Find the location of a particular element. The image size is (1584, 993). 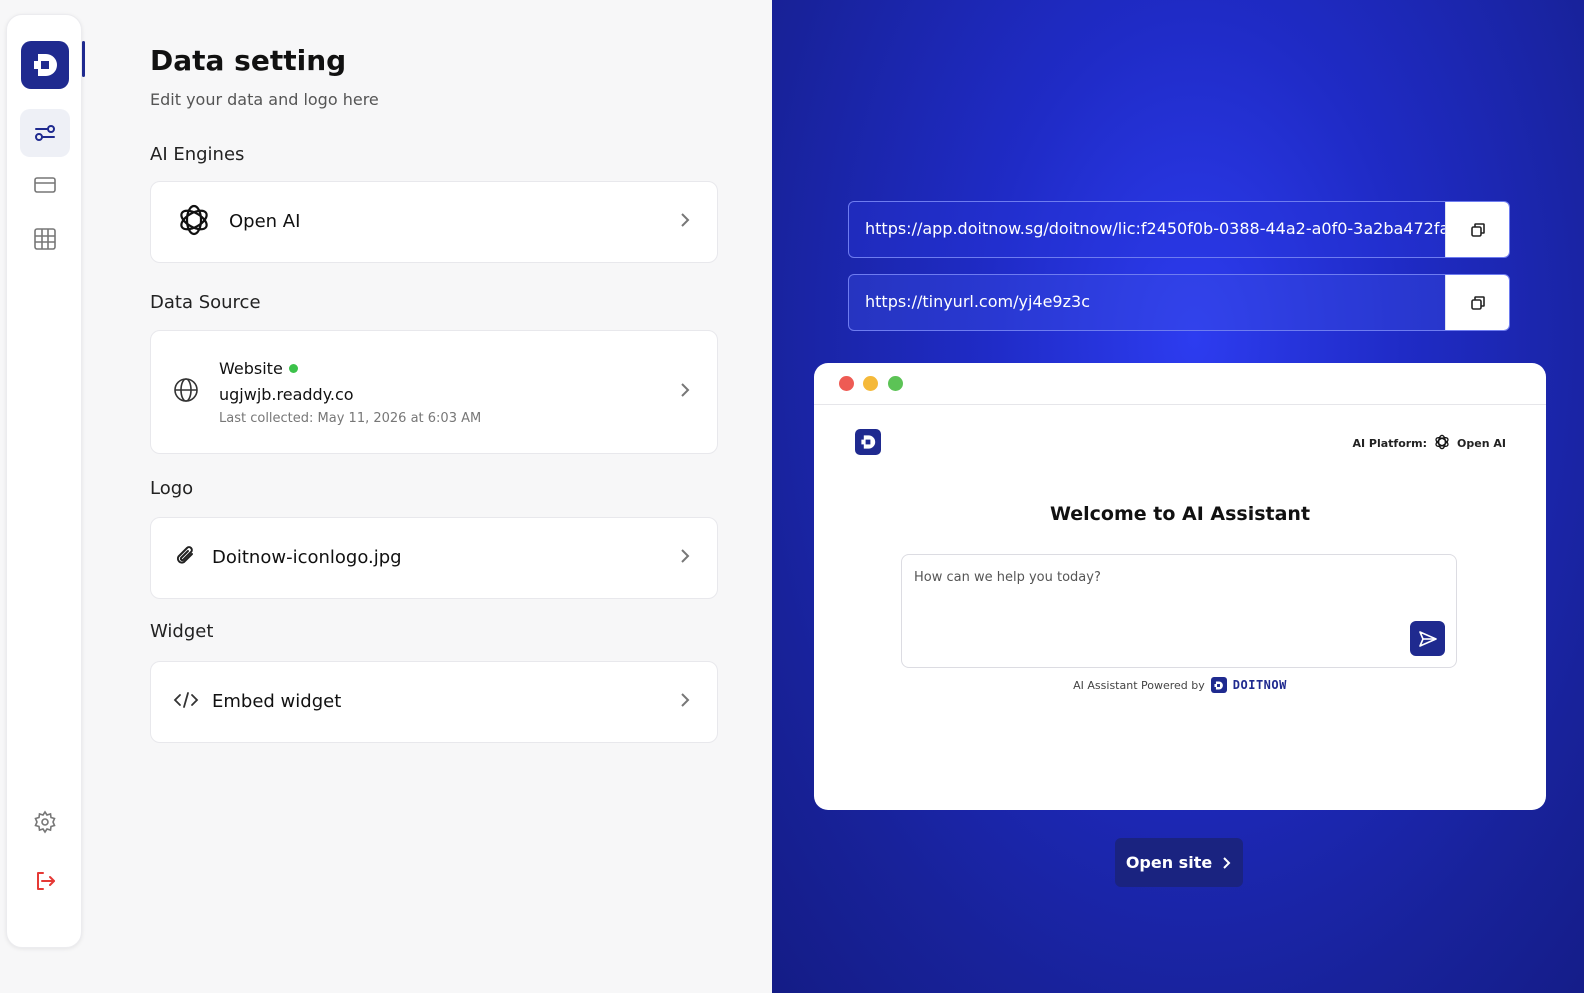

powered-by: AI Assistant Powered by DOITNOW is located at coordinates (1180, 685).